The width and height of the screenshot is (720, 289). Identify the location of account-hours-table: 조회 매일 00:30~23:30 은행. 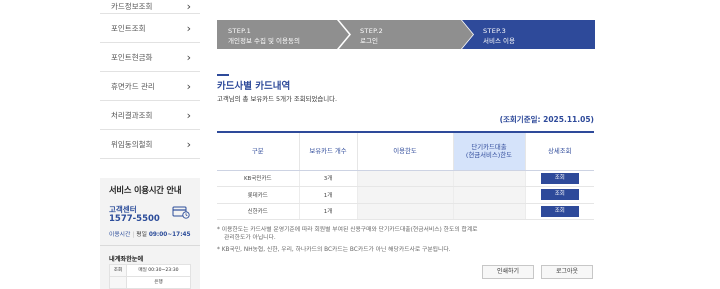
(150, 276).